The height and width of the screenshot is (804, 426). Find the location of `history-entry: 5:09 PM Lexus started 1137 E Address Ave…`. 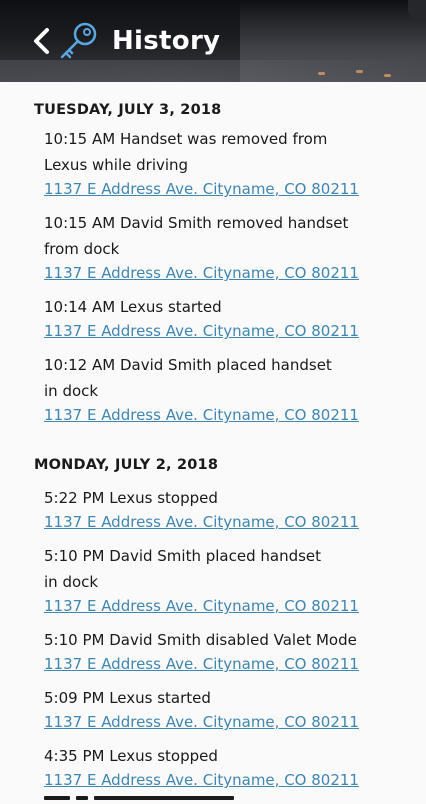

history-entry: 5:09 PM Lexus started 1137 E Address Ave… is located at coordinates (230, 709).